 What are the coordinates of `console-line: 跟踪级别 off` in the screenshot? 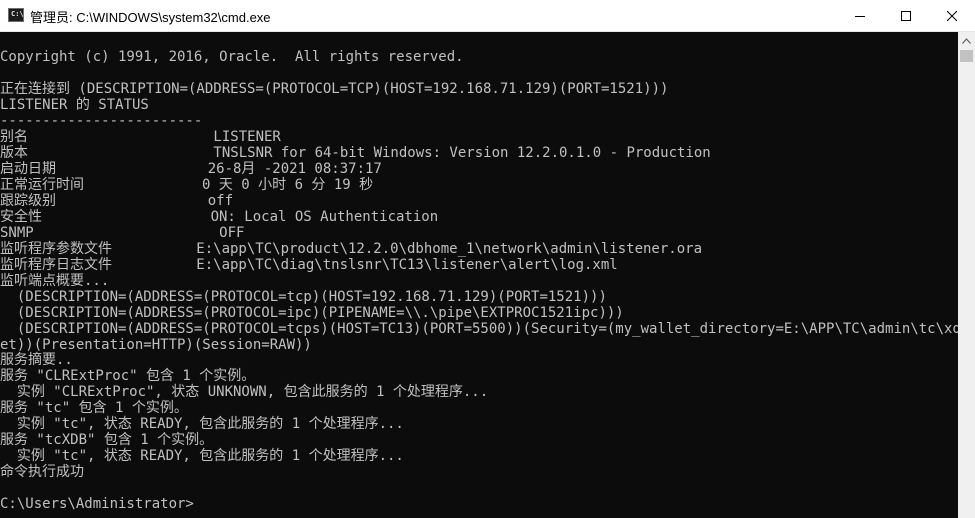 It's located at (117, 201).